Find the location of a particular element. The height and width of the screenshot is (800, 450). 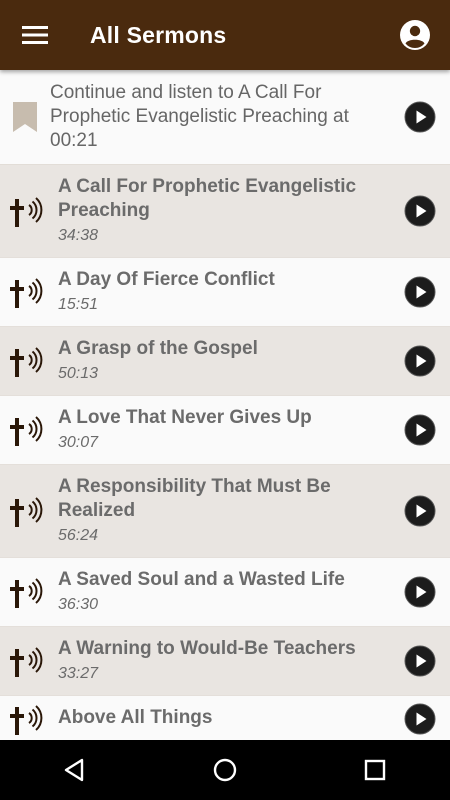

sermon-duration: 50:13 is located at coordinates (78, 373).